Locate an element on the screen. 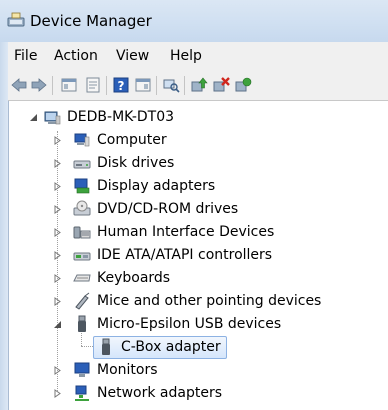 Image resolution: width=388 pixels, height=410 pixels. tree-item-ide-controllers: IDE ATA/ATAPI controllers is located at coordinates (184, 255).